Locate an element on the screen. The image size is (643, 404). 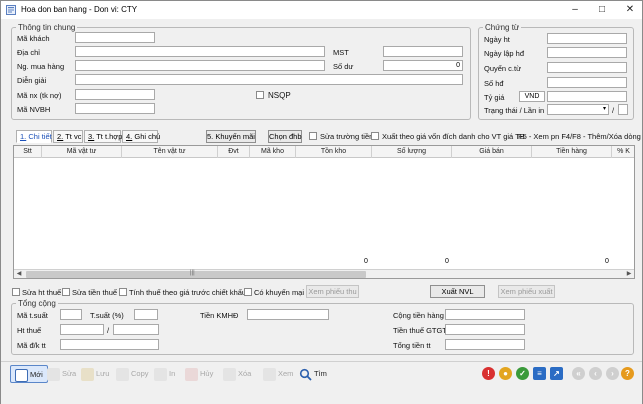
nsqp-label: NSQP is located at coordinates (279, 95).